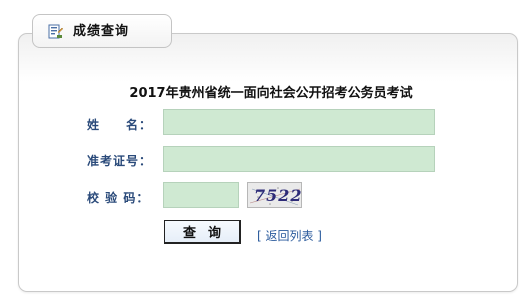 The width and height of the screenshot is (528, 301). Describe the element at coordinates (55, 31) in the screenshot. I see `document-form-icon` at that location.